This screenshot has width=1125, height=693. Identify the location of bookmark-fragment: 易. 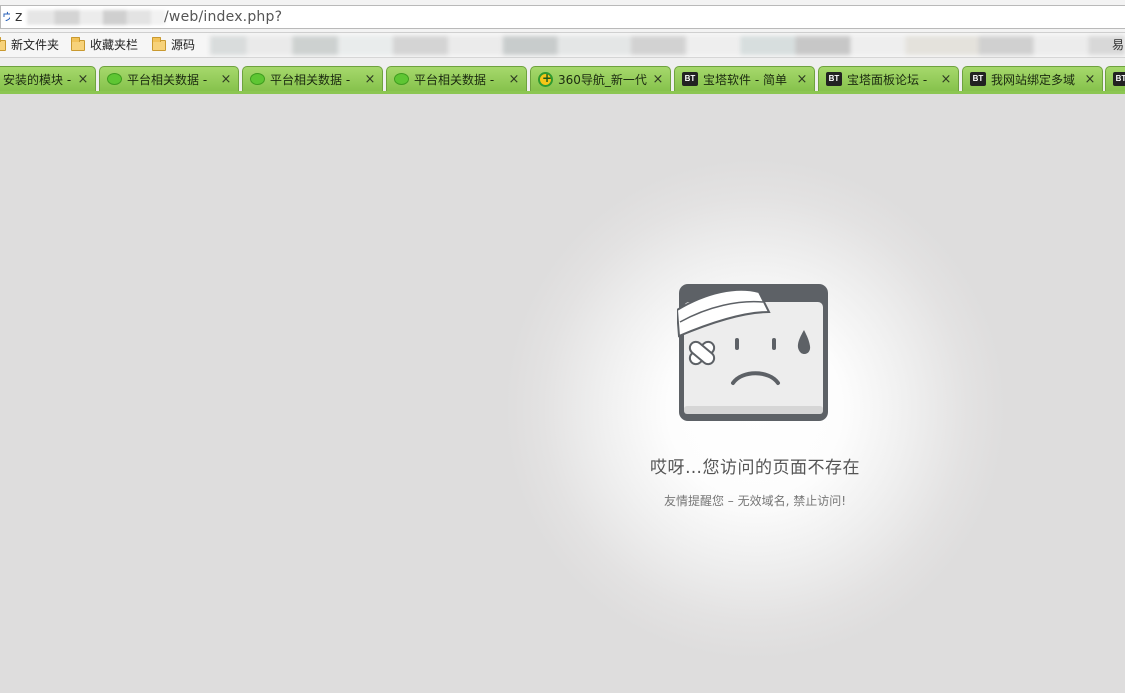
(1118, 45).